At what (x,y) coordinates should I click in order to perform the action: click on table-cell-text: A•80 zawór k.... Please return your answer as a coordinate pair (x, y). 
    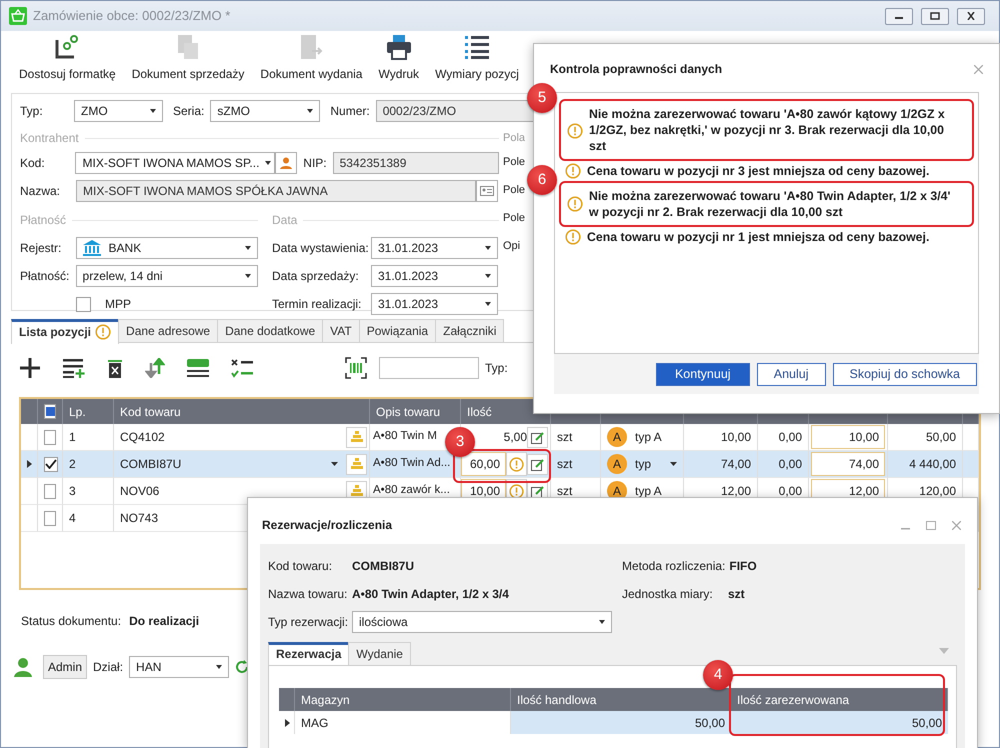
    Looking at the image, I should click on (411, 490).